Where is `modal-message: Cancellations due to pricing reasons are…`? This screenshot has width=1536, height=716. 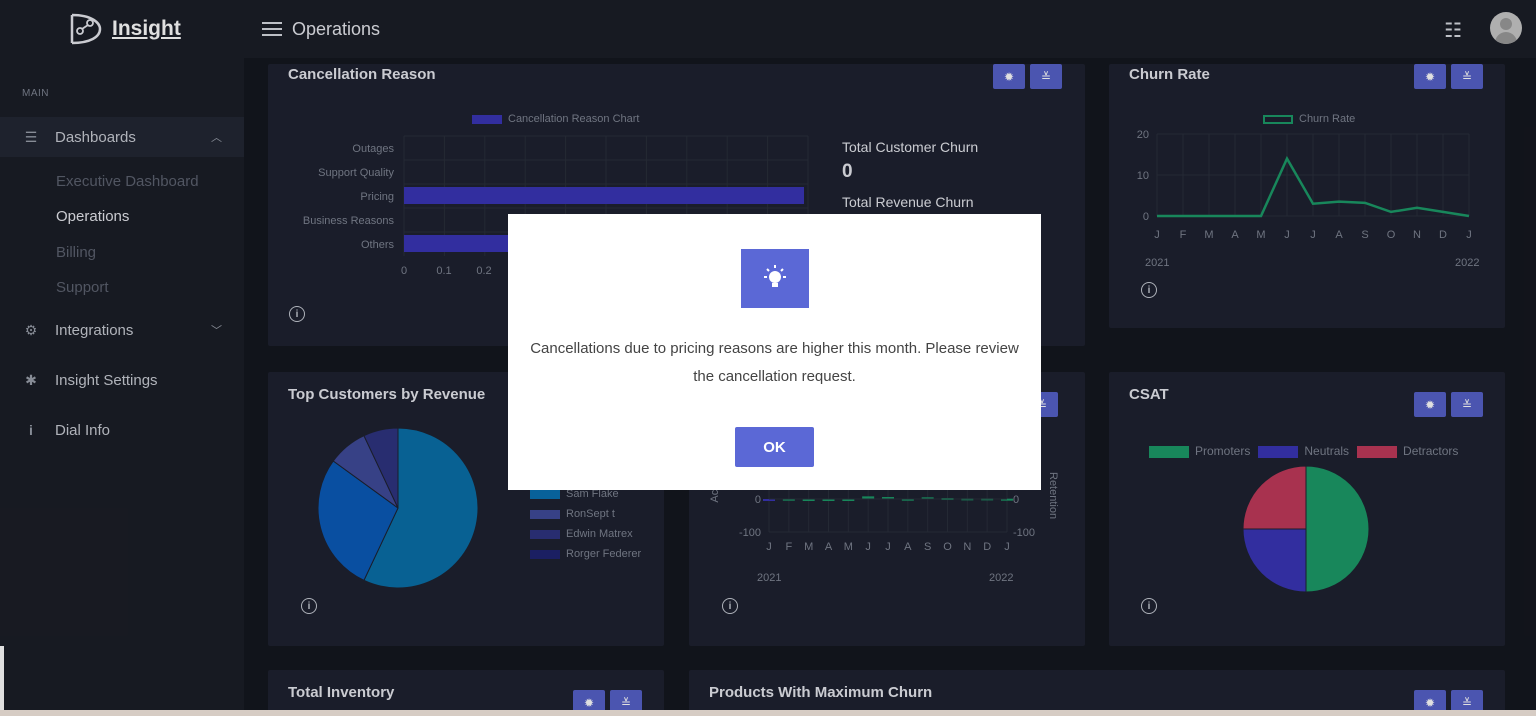 modal-message: Cancellations due to pricing reasons are… is located at coordinates (774, 362).